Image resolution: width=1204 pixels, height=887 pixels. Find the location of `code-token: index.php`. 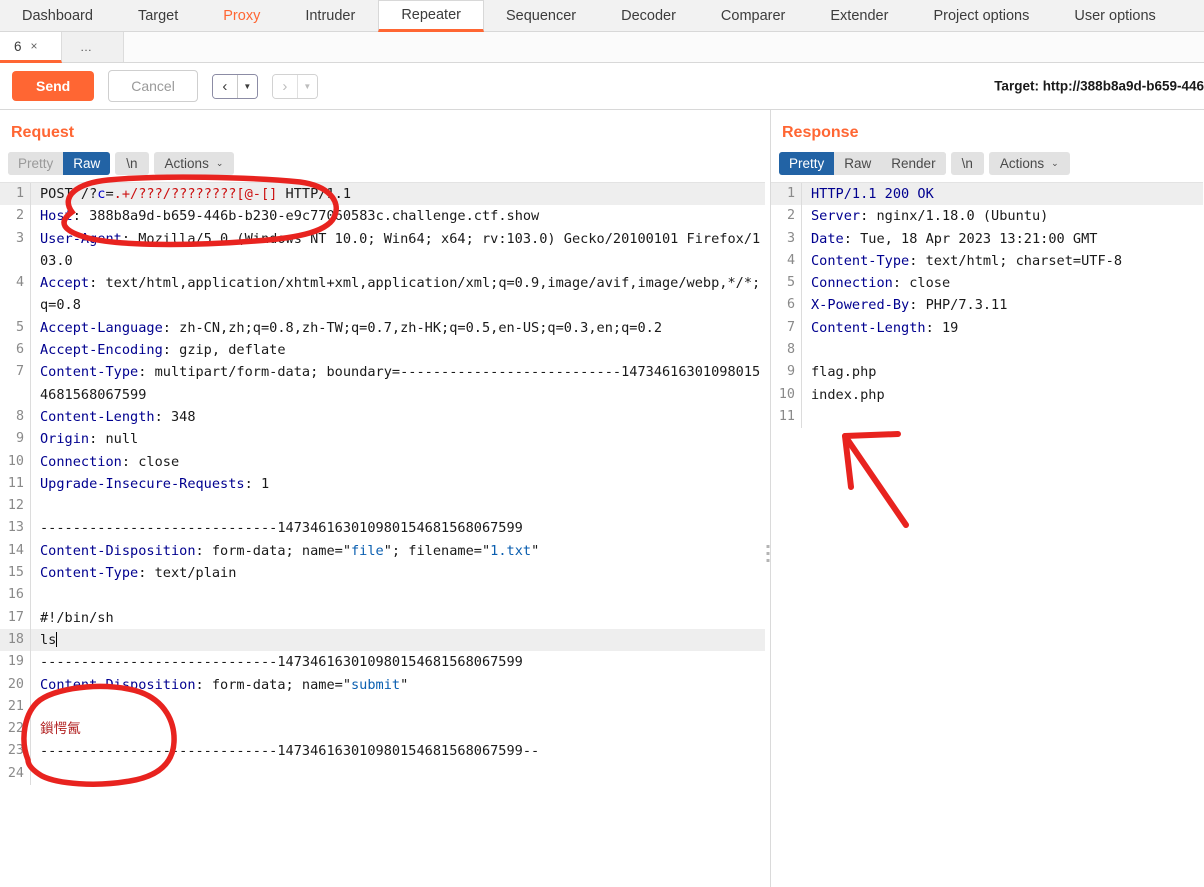

code-token: index.php is located at coordinates (848, 394).